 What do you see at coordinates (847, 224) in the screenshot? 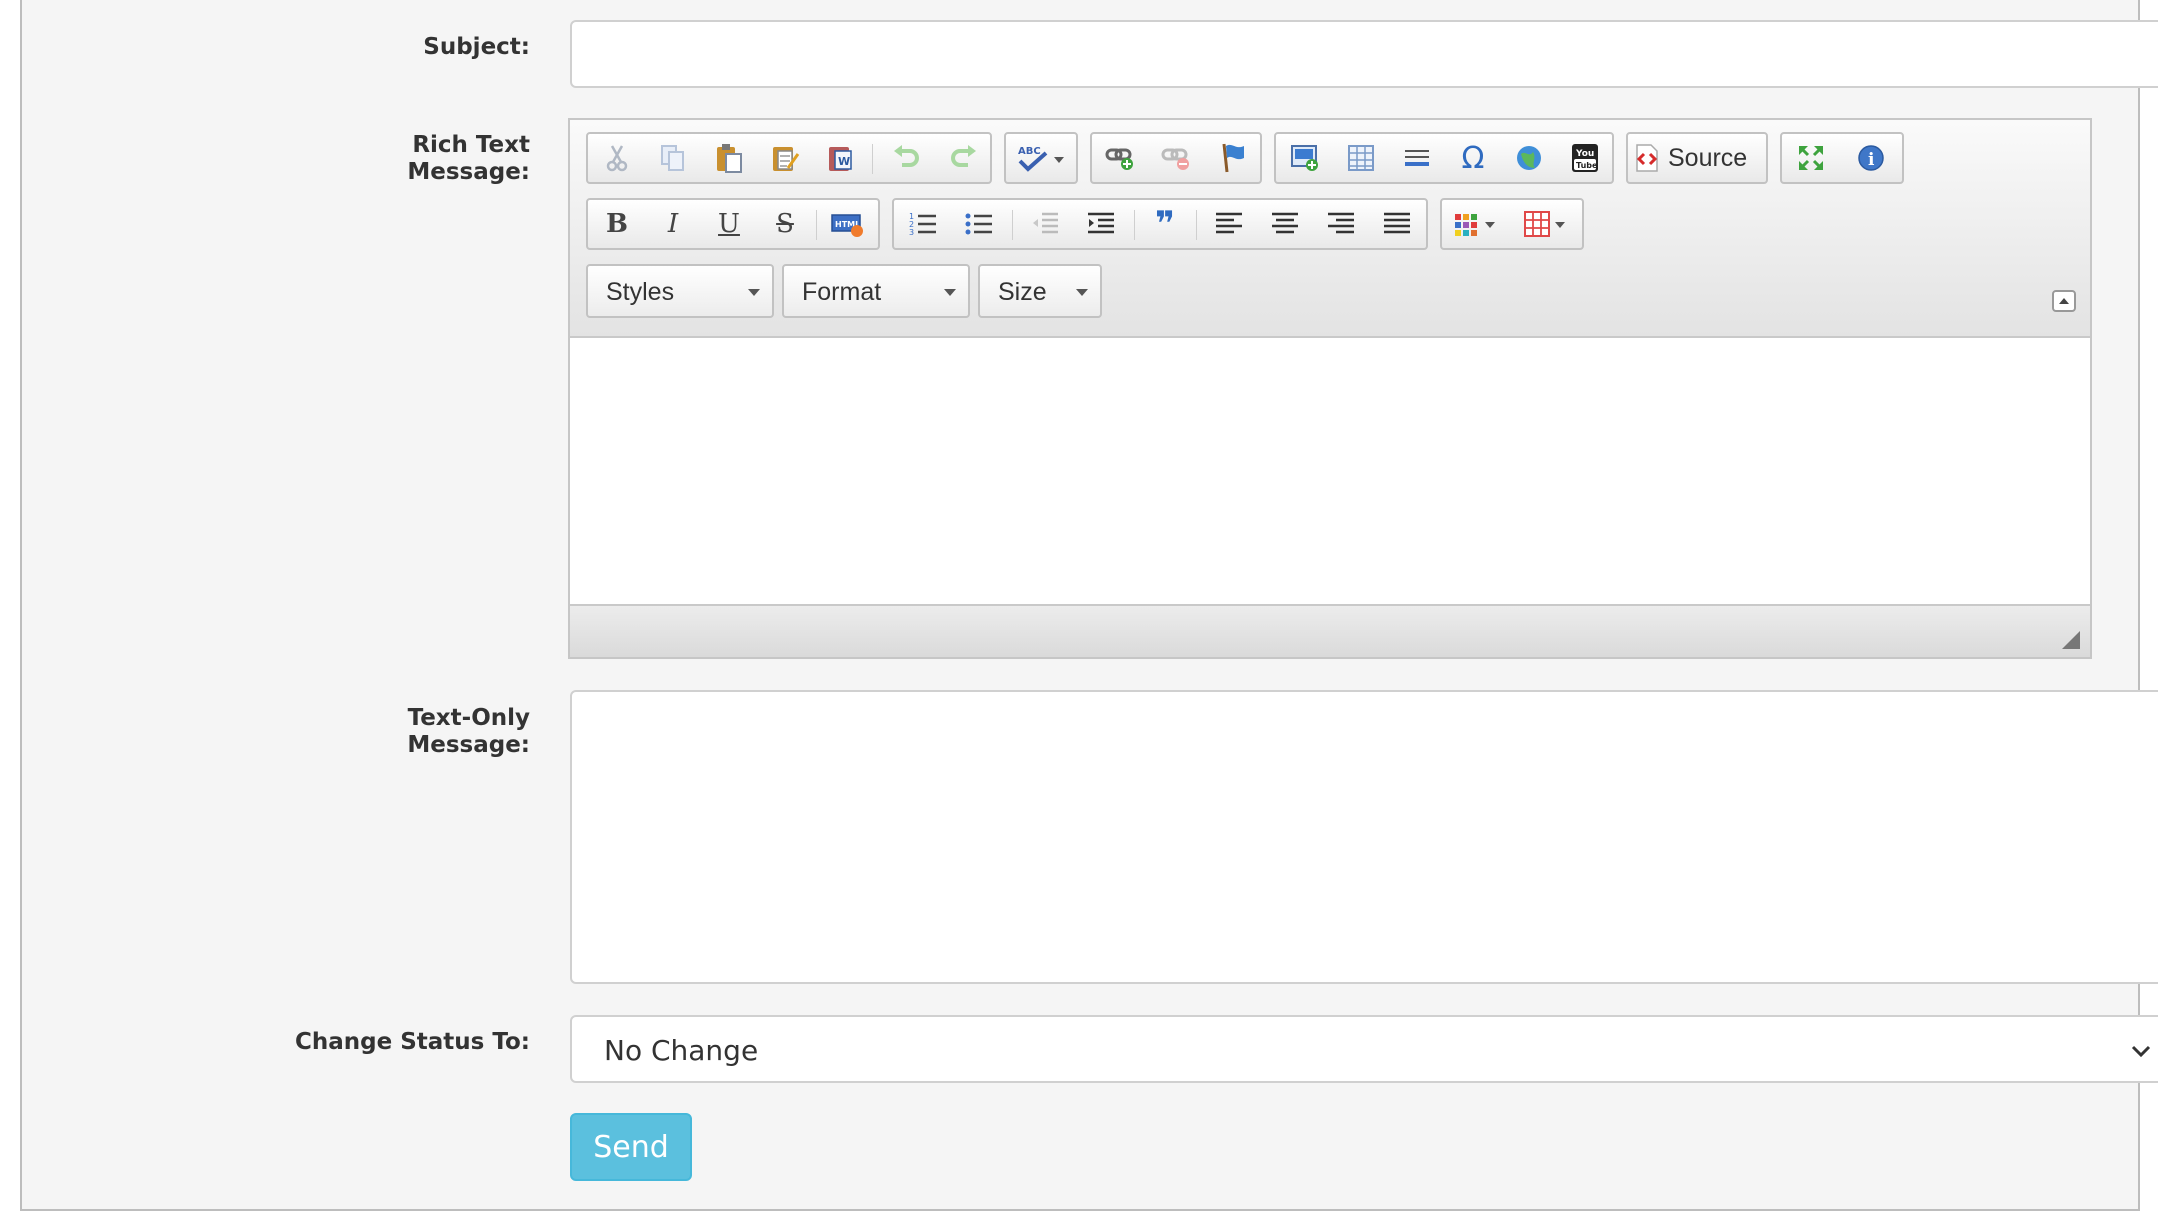
I see `html-snippet-icon: HTML` at bounding box center [847, 224].